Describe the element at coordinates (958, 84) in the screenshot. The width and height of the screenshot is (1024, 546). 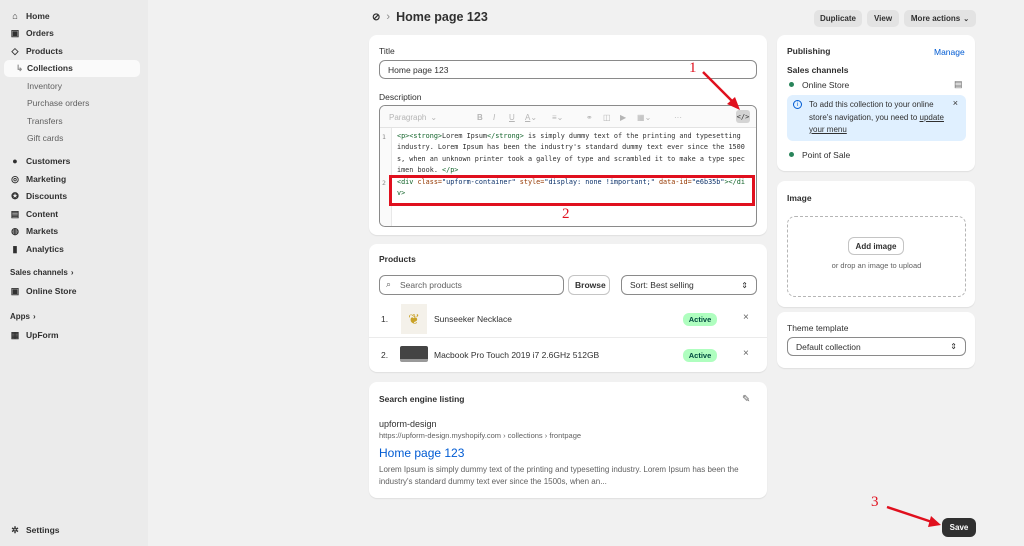
I see `calendar-icon: ▤` at that location.